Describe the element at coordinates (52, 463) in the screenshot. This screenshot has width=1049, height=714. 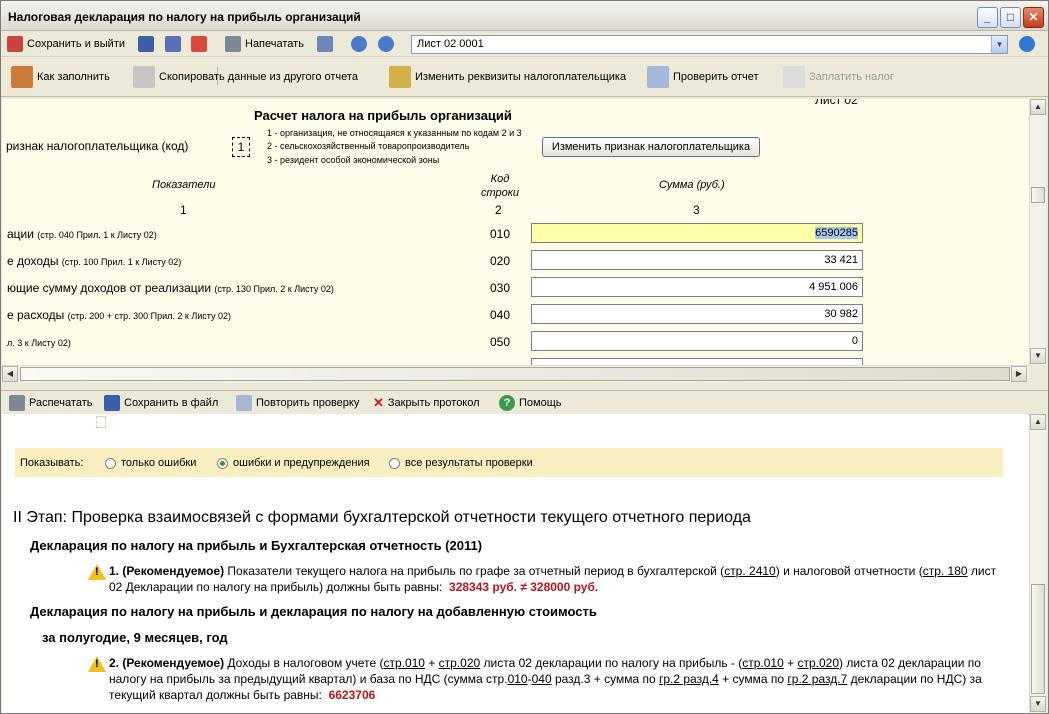
I see `show-label: Показывать:` at that location.